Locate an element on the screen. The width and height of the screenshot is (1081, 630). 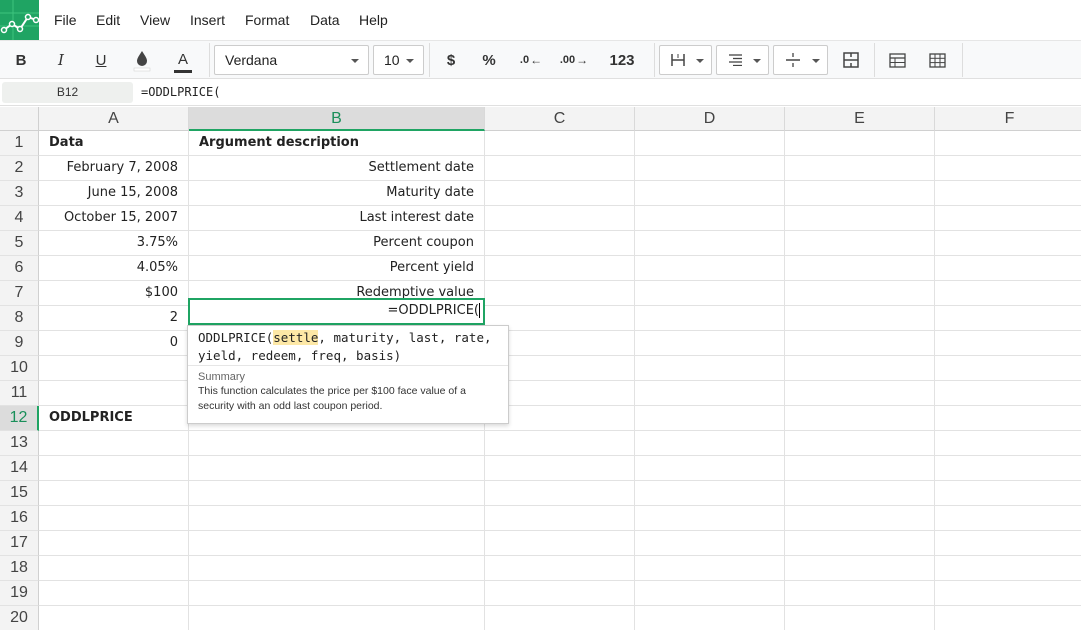
cell-a5: 3.75% is located at coordinates (114, 243).